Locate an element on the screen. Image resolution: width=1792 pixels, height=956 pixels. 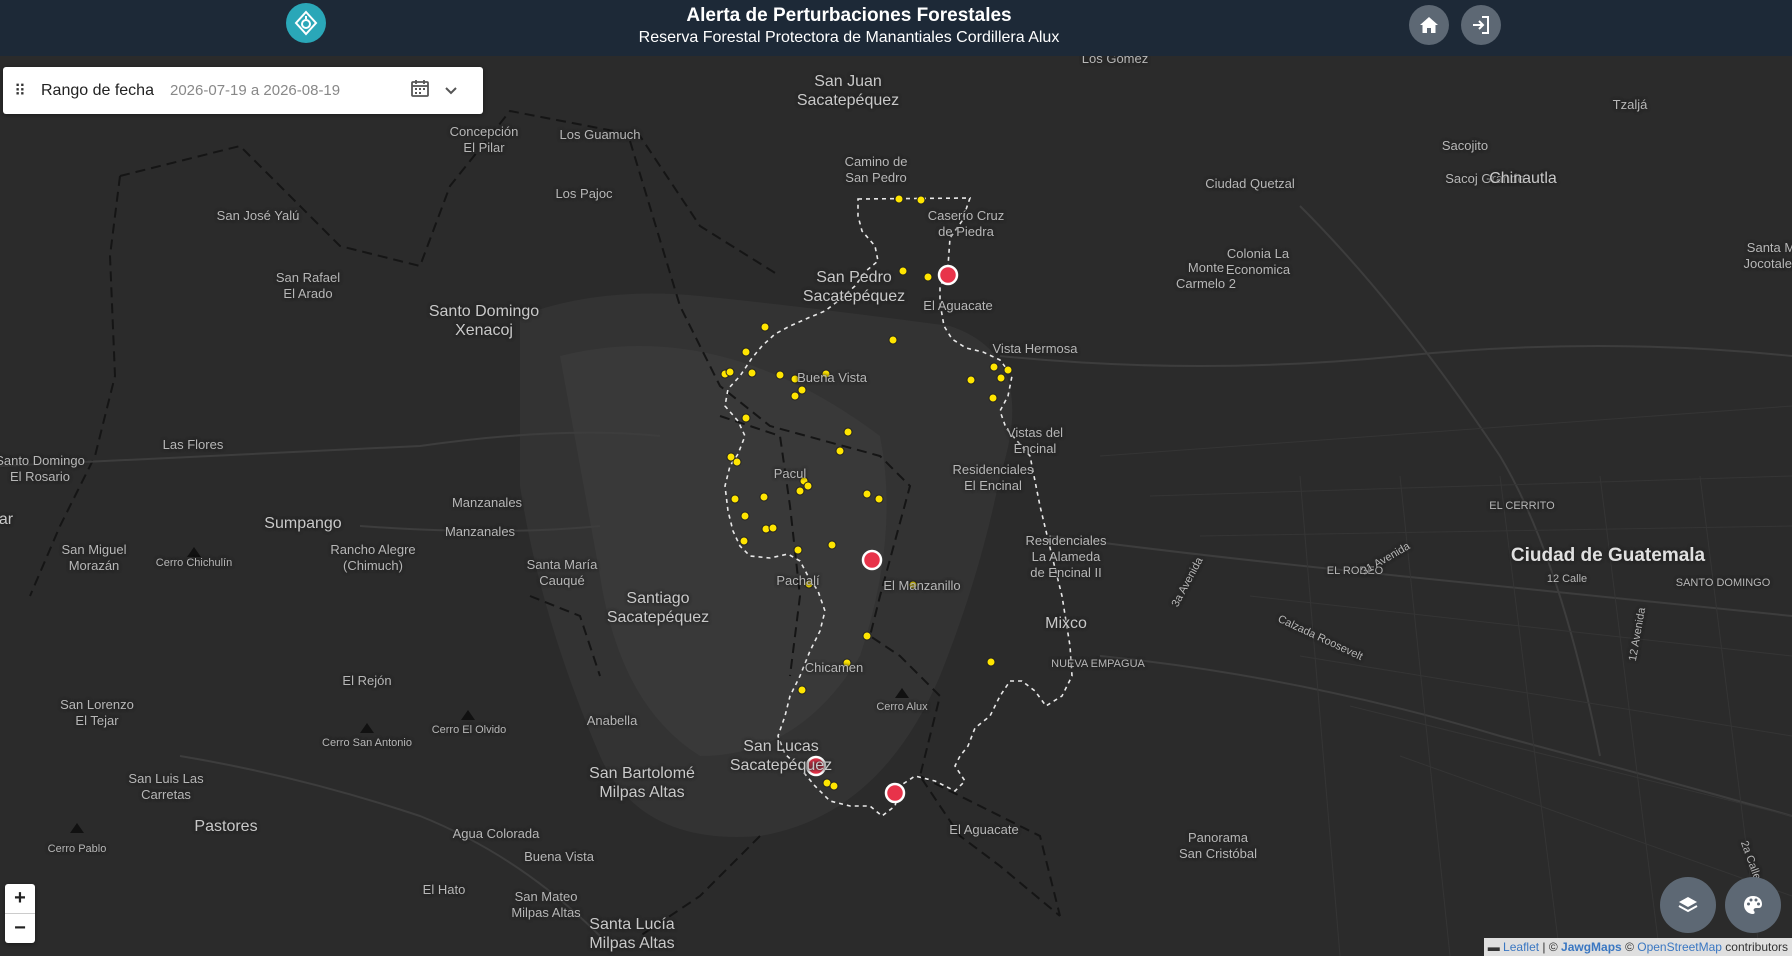
place-label: Cerro El Olvido is located at coordinates (469, 730).